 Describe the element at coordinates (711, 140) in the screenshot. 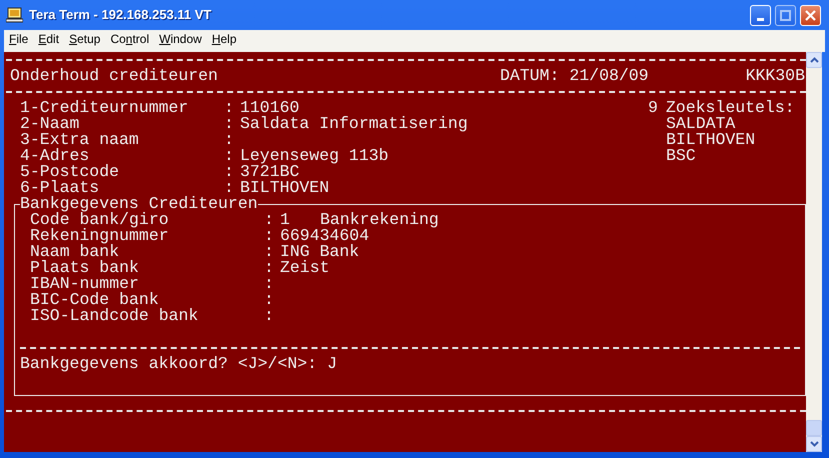

I see `search-key: BILTHOVEN` at that location.